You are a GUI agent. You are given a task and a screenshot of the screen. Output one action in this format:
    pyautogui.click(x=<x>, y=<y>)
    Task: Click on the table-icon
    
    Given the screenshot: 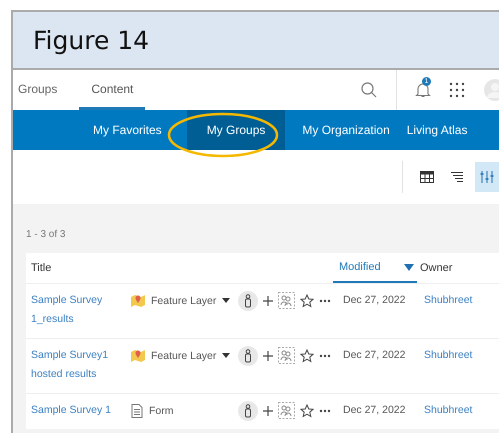 What is the action you would take?
    pyautogui.click(x=427, y=177)
    